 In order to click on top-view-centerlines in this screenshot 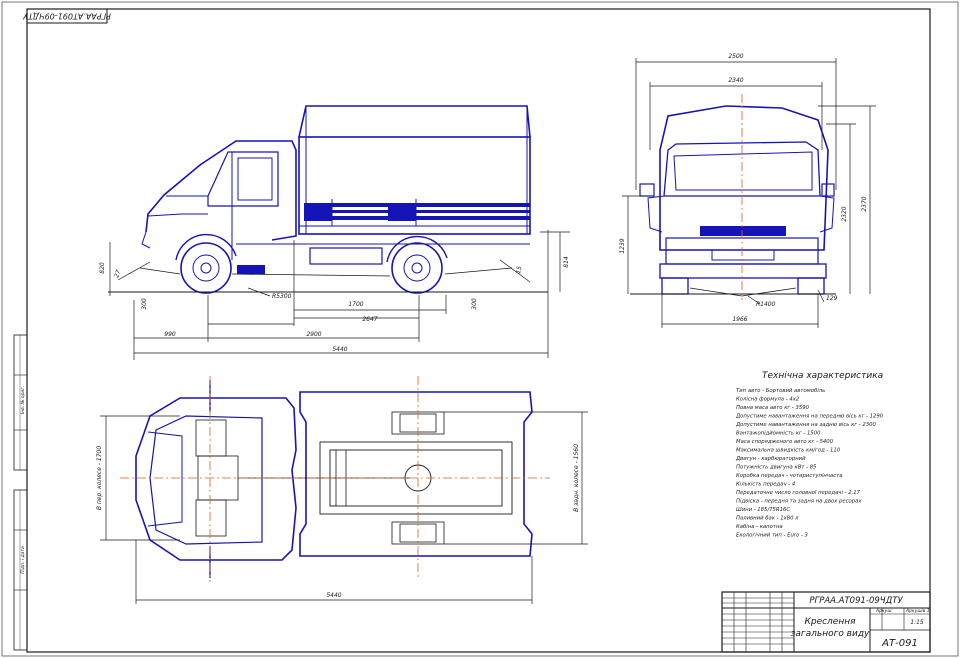, I will do `click(335, 479)`.